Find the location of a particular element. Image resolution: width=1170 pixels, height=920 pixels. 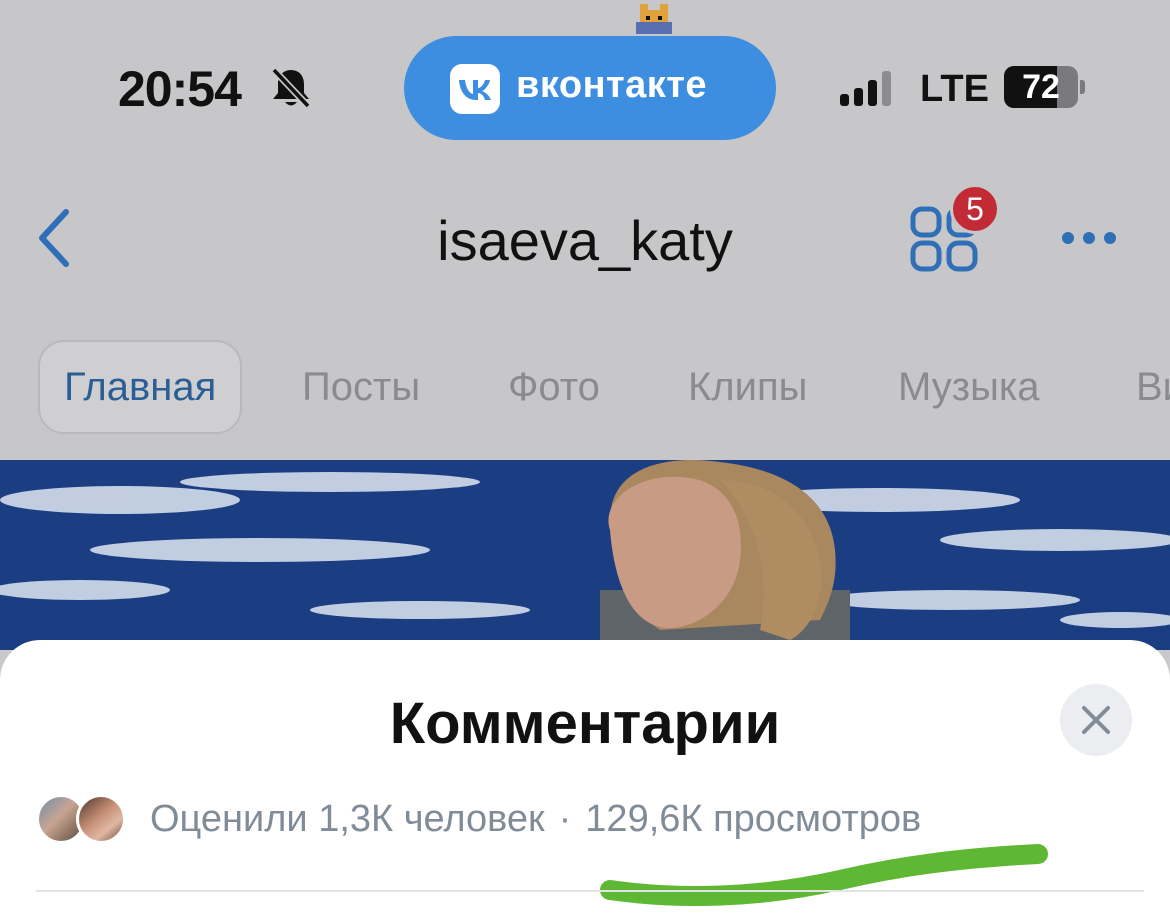

close-button is located at coordinates (1096, 720).